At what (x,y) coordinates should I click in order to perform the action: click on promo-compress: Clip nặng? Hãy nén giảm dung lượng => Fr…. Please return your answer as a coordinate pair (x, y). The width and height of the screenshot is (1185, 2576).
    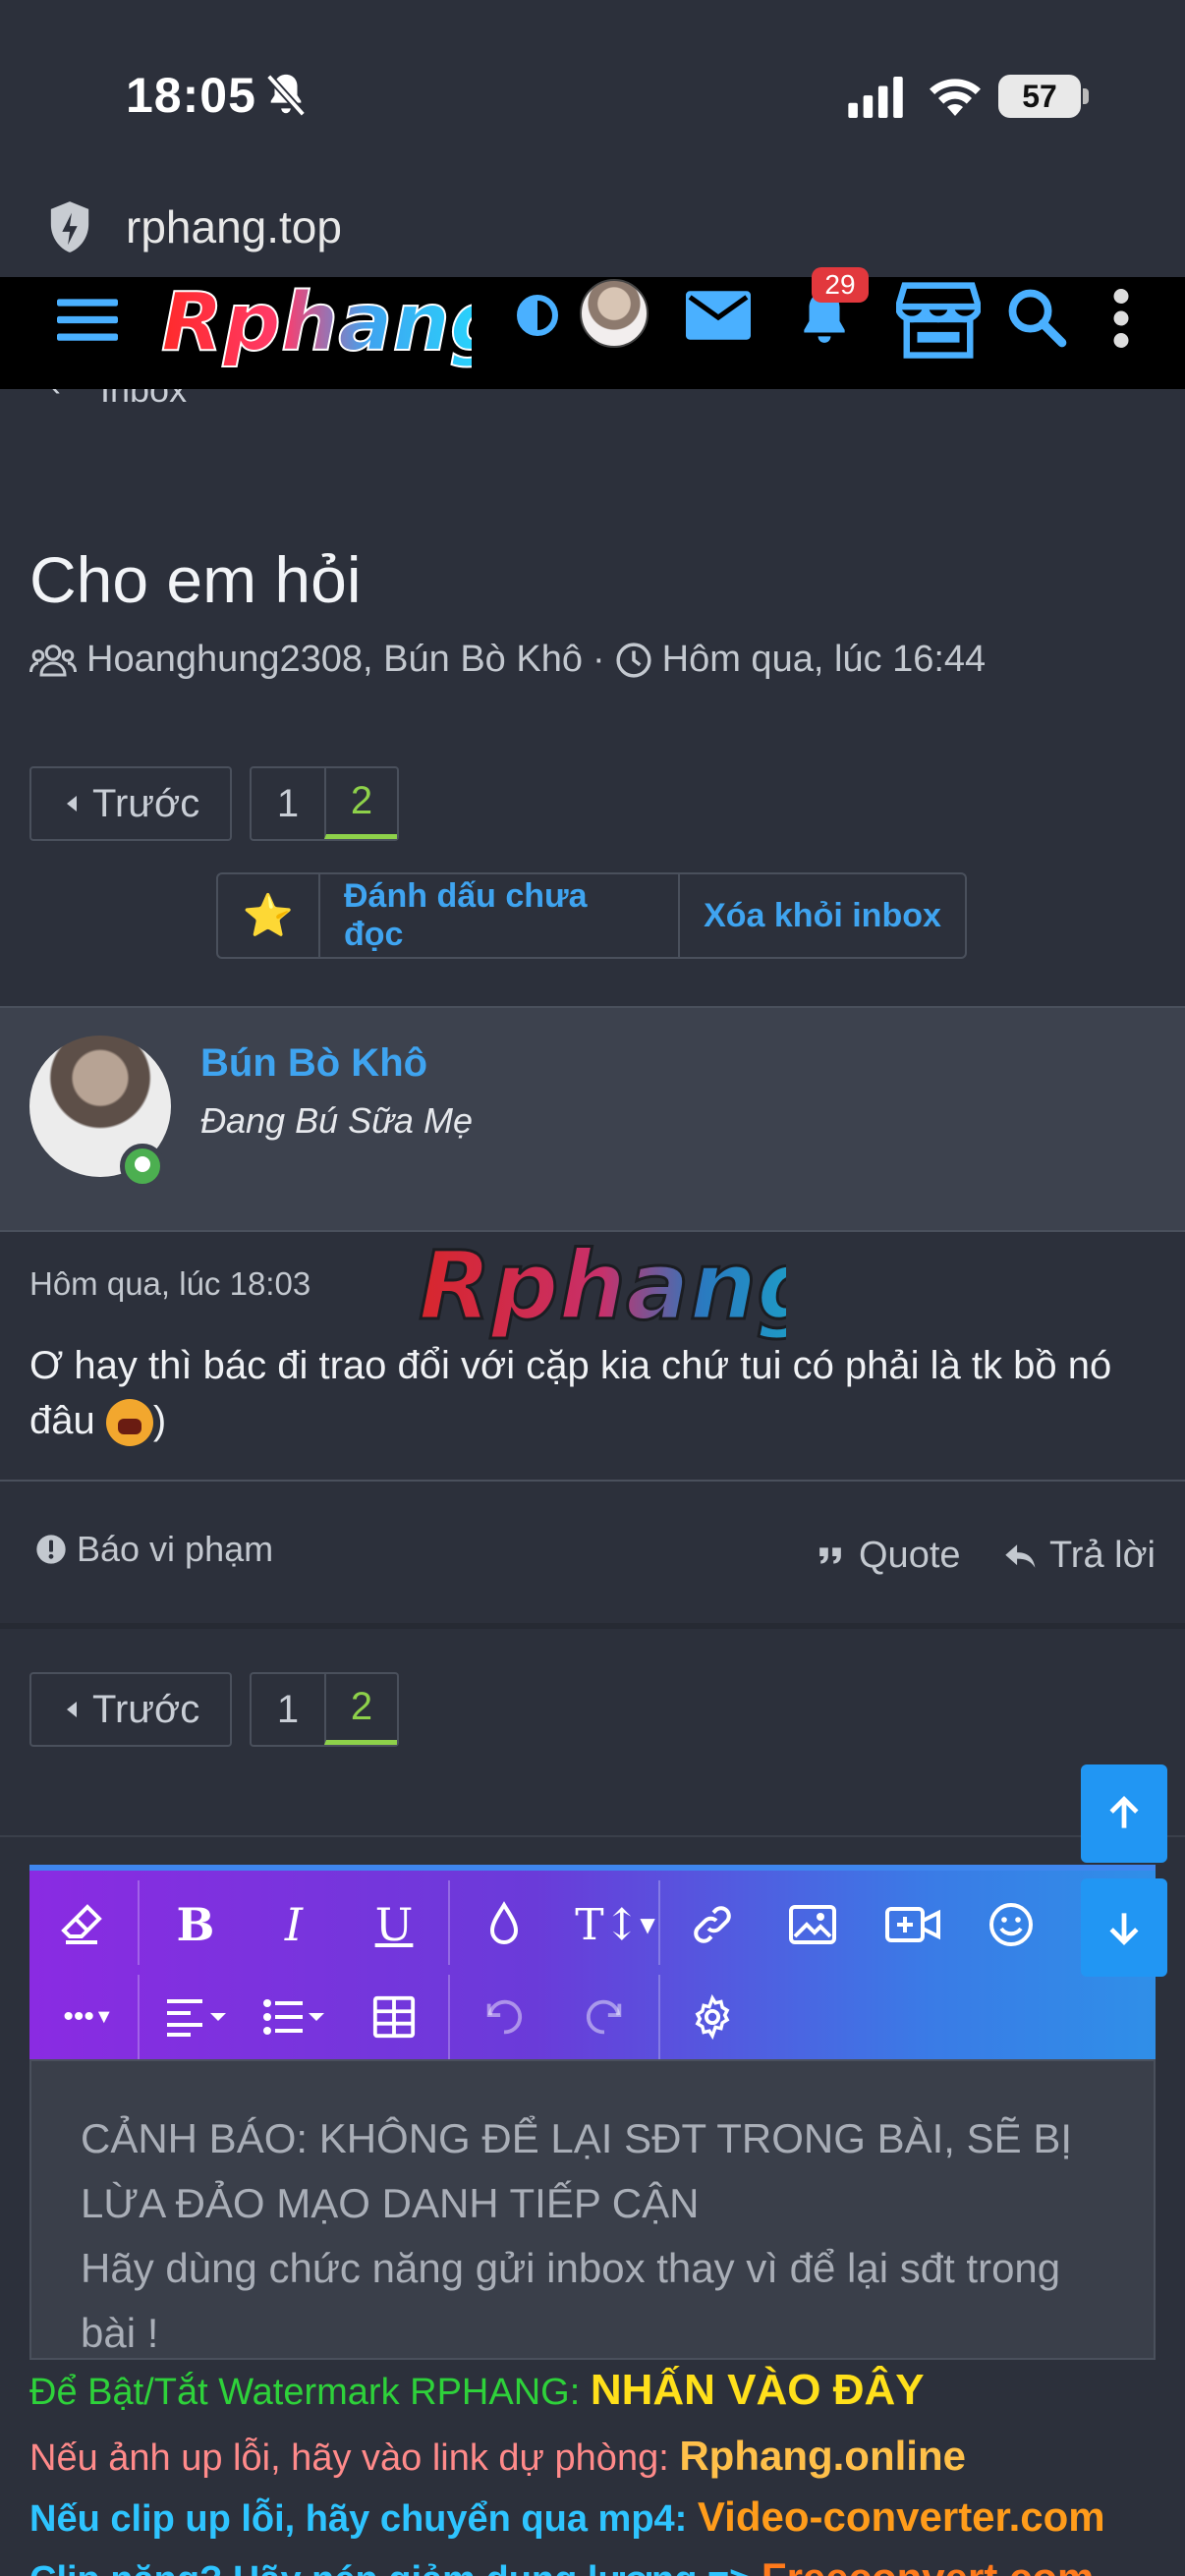
    Looking at the image, I should click on (561, 2565).